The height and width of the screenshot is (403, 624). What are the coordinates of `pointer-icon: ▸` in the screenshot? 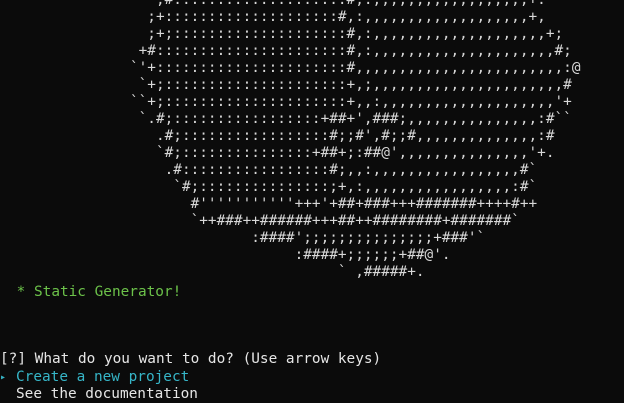 It's located at (3, 377).